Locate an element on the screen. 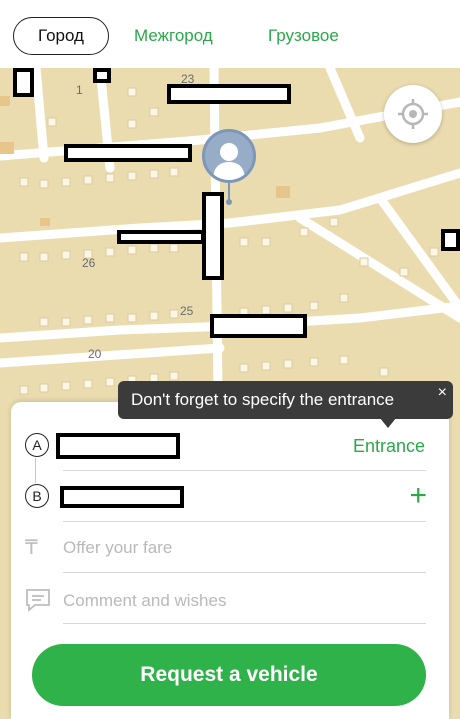  my-location-button is located at coordinates (413, 114).